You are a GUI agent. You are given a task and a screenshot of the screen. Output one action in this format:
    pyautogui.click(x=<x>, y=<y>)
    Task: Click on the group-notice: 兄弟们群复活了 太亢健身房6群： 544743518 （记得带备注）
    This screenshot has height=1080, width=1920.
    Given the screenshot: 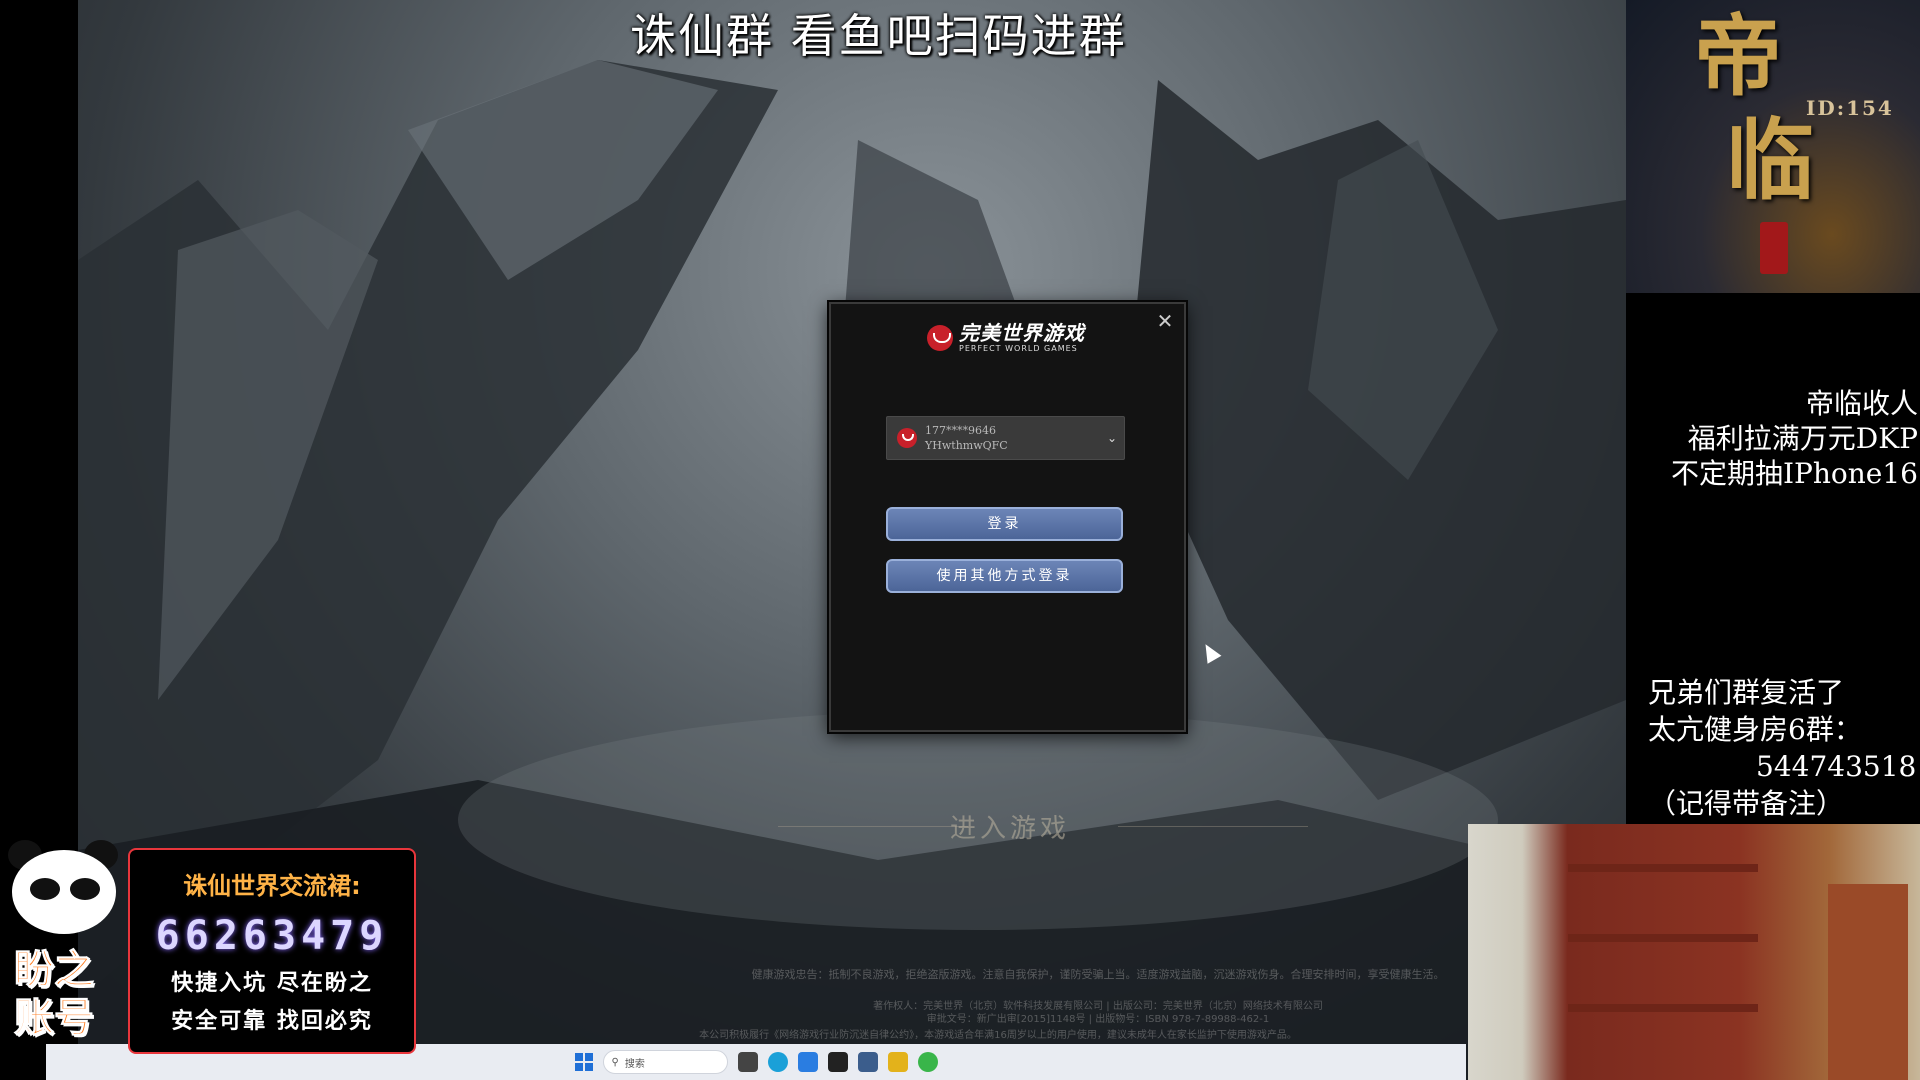 What is the action you would take?
    pyautogui.click(x=1782, y=748)
    